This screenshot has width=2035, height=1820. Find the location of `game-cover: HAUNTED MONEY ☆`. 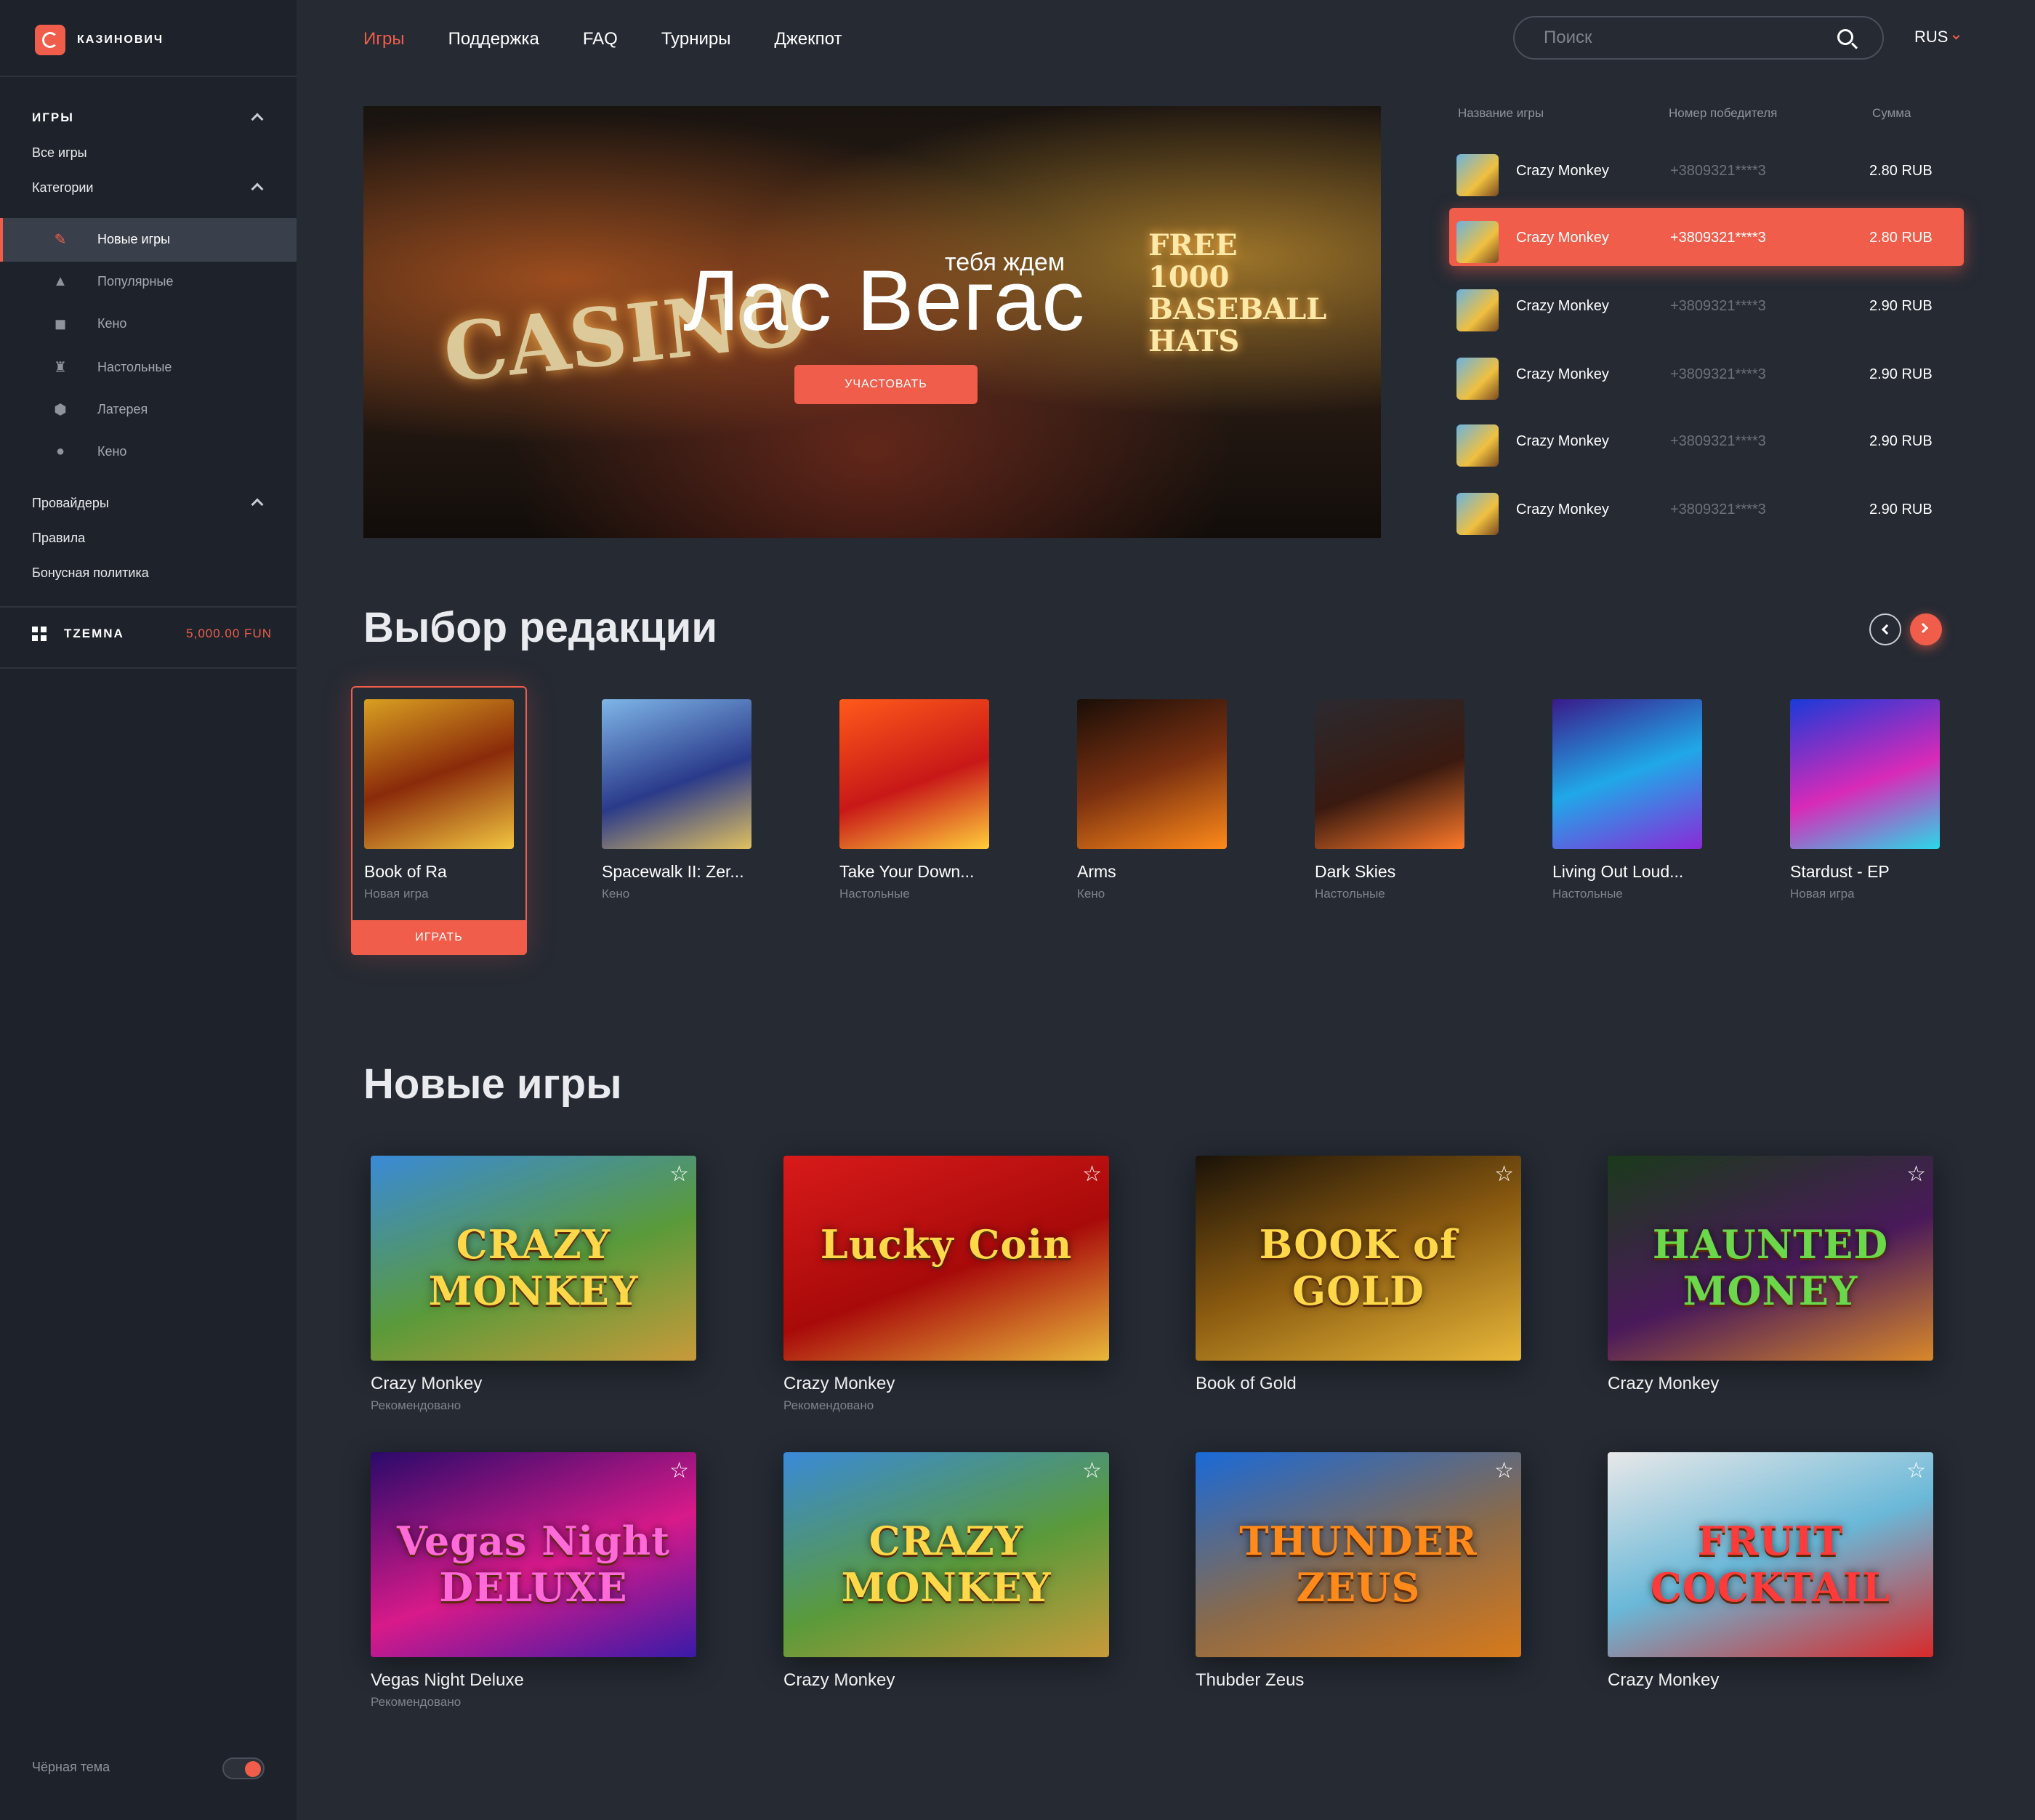

game-cover: HAUNTED MONEY ☆ is located at coordinates (1770, 1258).